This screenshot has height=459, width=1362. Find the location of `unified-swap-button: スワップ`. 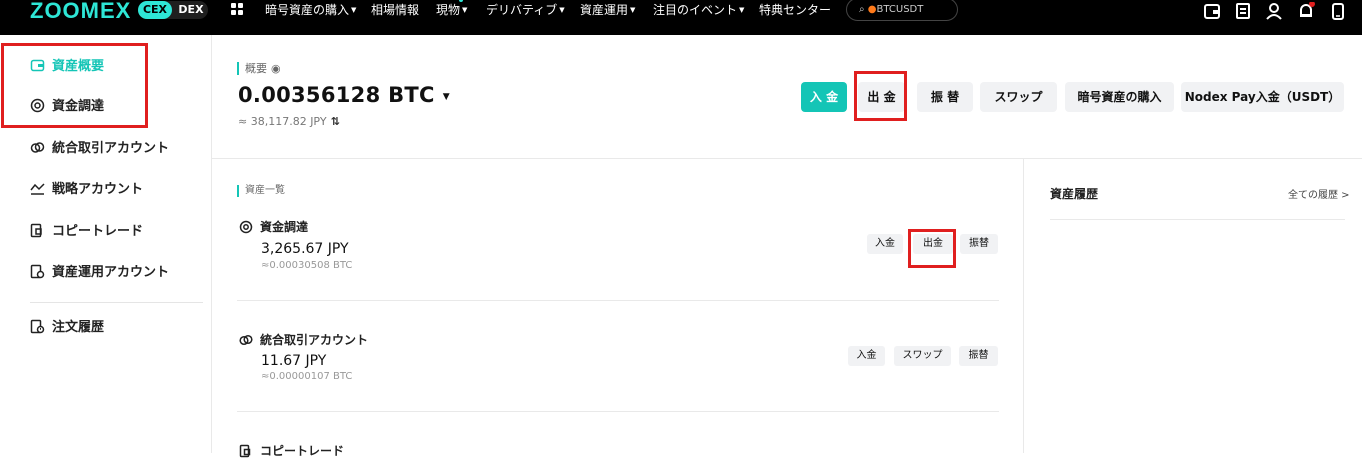

unified-swap-button: スワップ is located at coordinates (922, 356).